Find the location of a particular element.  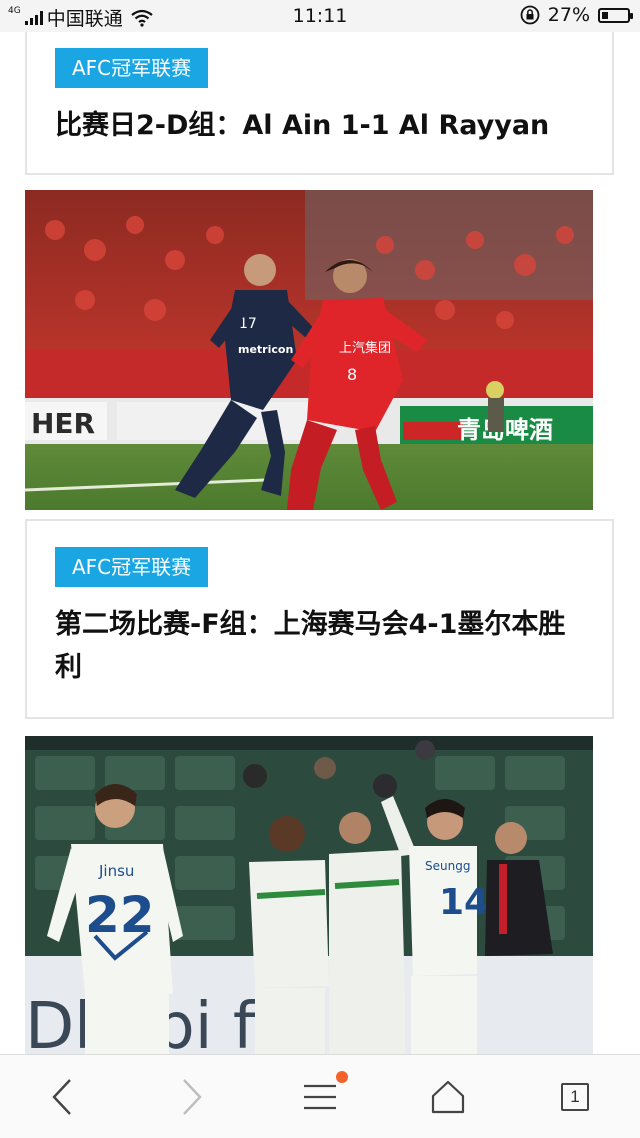

chevron-left-icon is located at coordinates (61, 1097).